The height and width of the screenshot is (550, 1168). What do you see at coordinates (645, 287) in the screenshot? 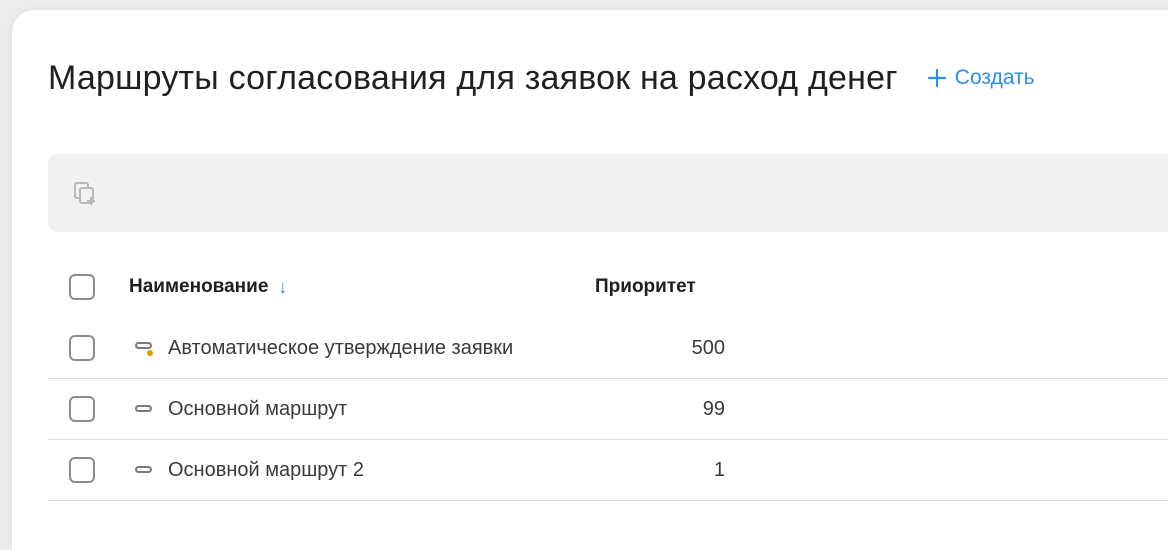
I see `column-header-priority: Приоритет` at bounding box center [645, 287].